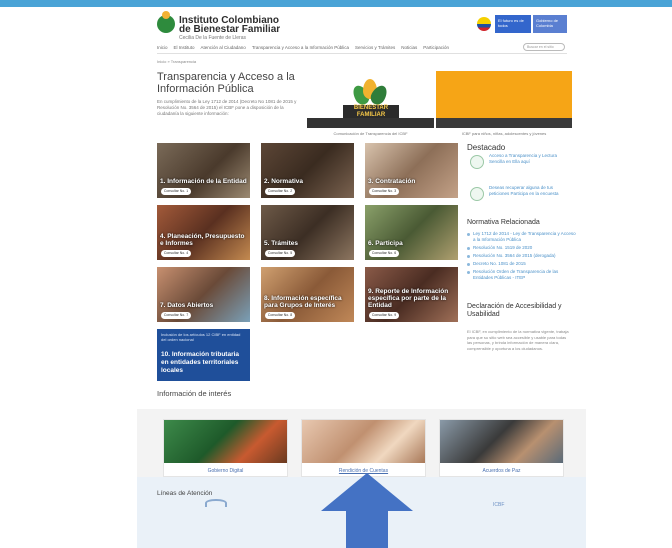  What do you see at coordinates (384, 191) in the screenshot?
I see `card-consult-button: Consultar No. 3` at bounding box center [384, 191].